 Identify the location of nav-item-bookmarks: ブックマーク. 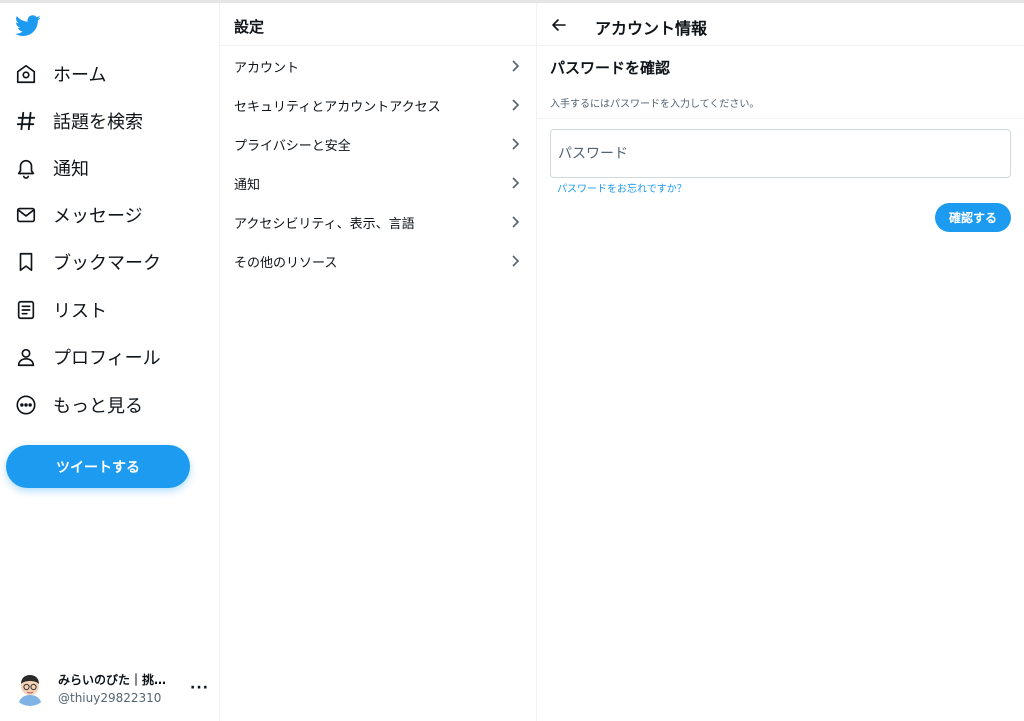
(87, 262).